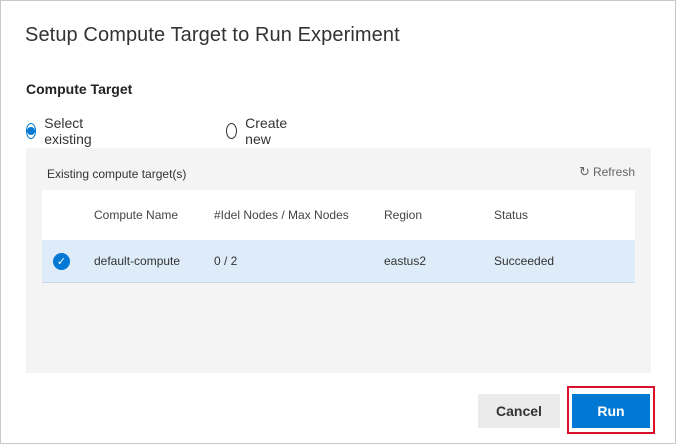  Describe the element at coordinates (31, 131) in the screenshot. I see `radio-checked-icon` at that location.